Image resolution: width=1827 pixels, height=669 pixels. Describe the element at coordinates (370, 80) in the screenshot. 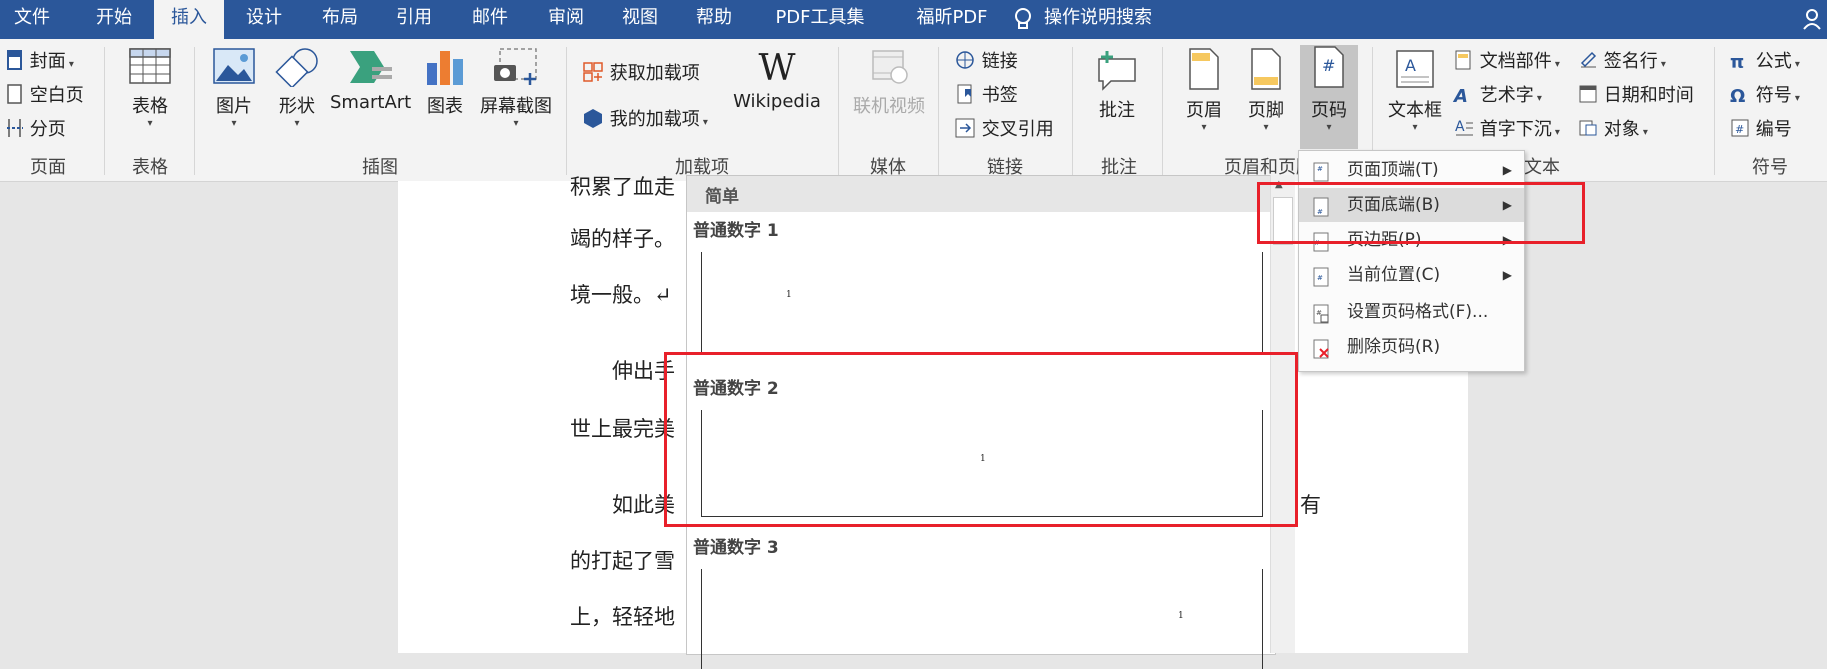

I see `smartart-button: SmartArt` at that location.